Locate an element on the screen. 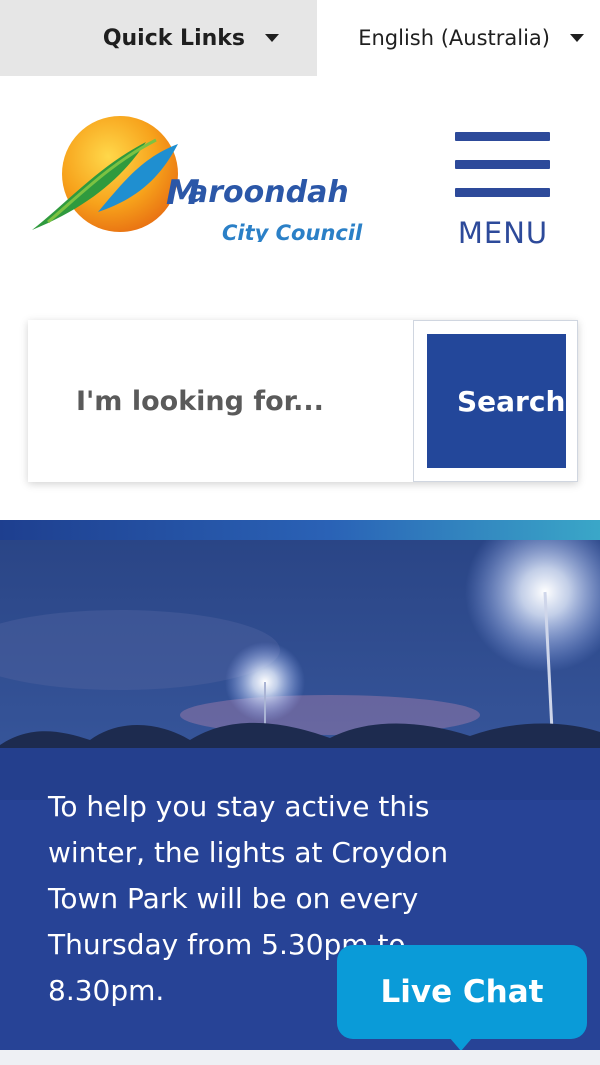  language-selector: English (Australia) is located at coordinates (458, 38).